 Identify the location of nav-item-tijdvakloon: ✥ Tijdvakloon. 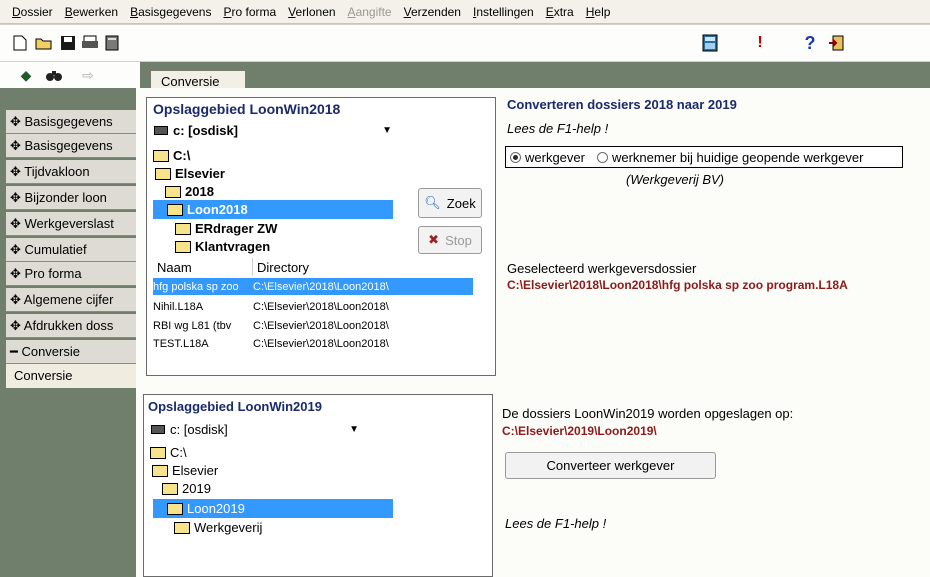
(71, 172).